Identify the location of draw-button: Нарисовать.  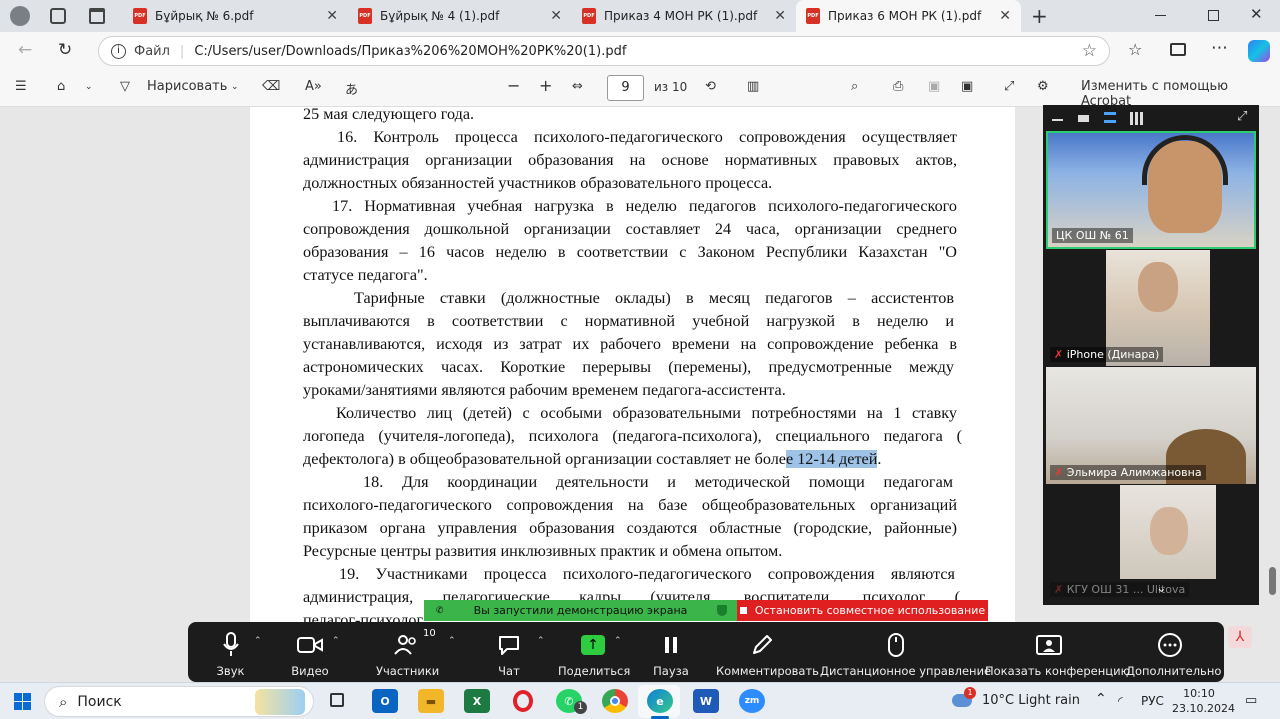
(187, 86).